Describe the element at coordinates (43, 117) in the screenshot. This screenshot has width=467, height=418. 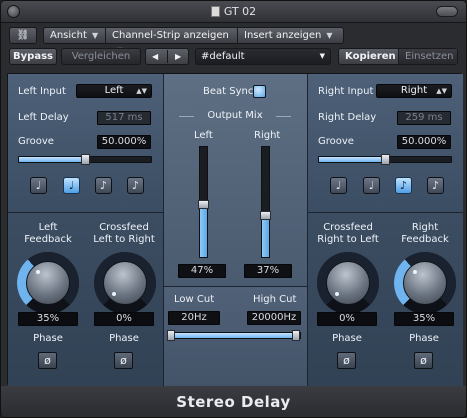
I see `left-delay-label: Left Delay` at that location.